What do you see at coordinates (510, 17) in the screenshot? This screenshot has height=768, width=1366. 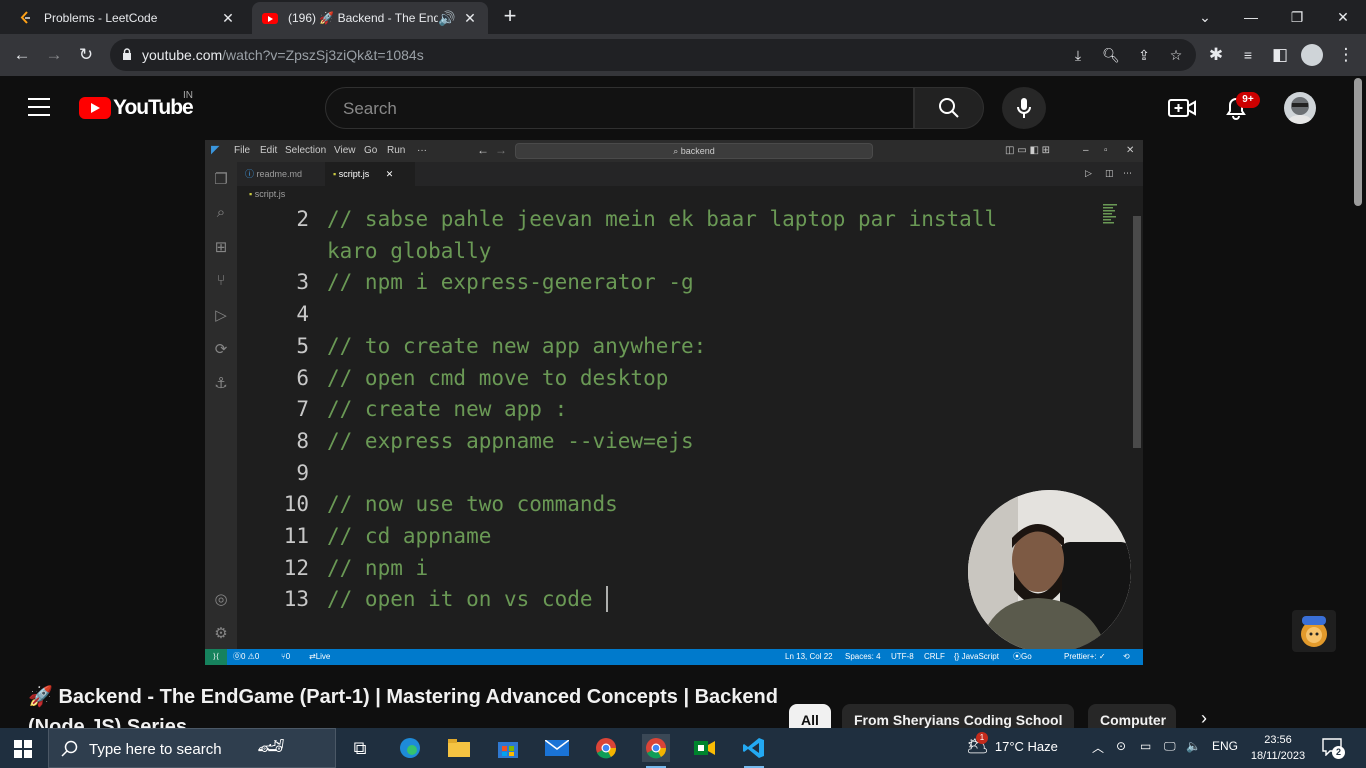 I see `new-tab-button: +` at bounding box center [510, 17].